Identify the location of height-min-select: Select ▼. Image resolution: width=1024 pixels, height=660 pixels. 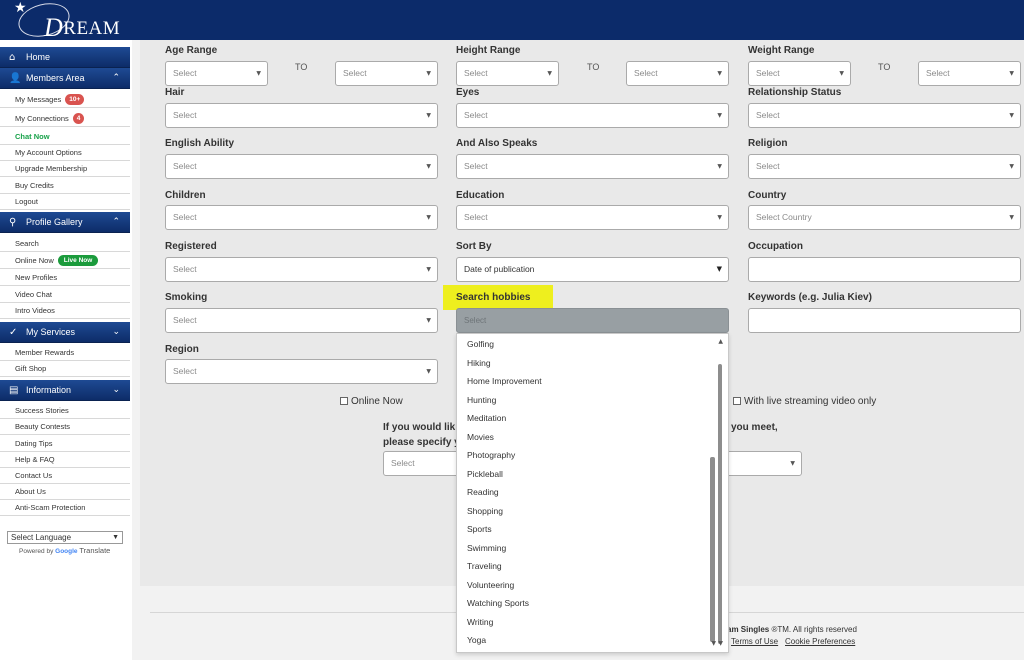
(507, 73).